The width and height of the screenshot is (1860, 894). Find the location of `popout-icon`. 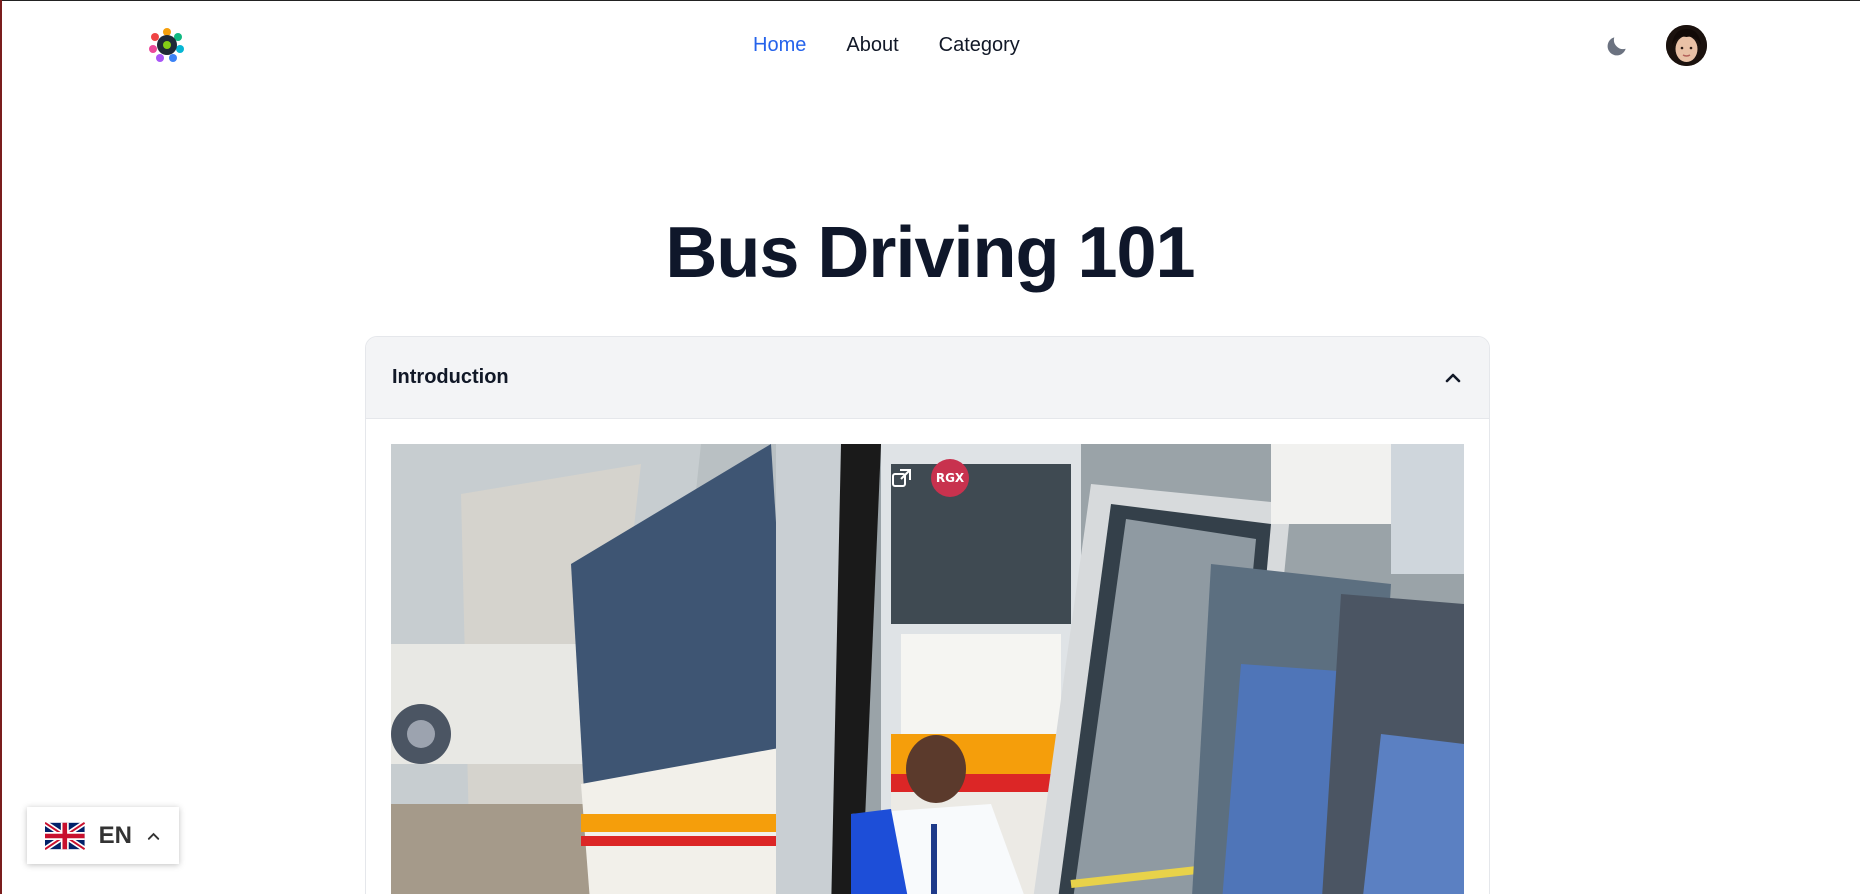

popout-icon is located at coordinates (902, 478).